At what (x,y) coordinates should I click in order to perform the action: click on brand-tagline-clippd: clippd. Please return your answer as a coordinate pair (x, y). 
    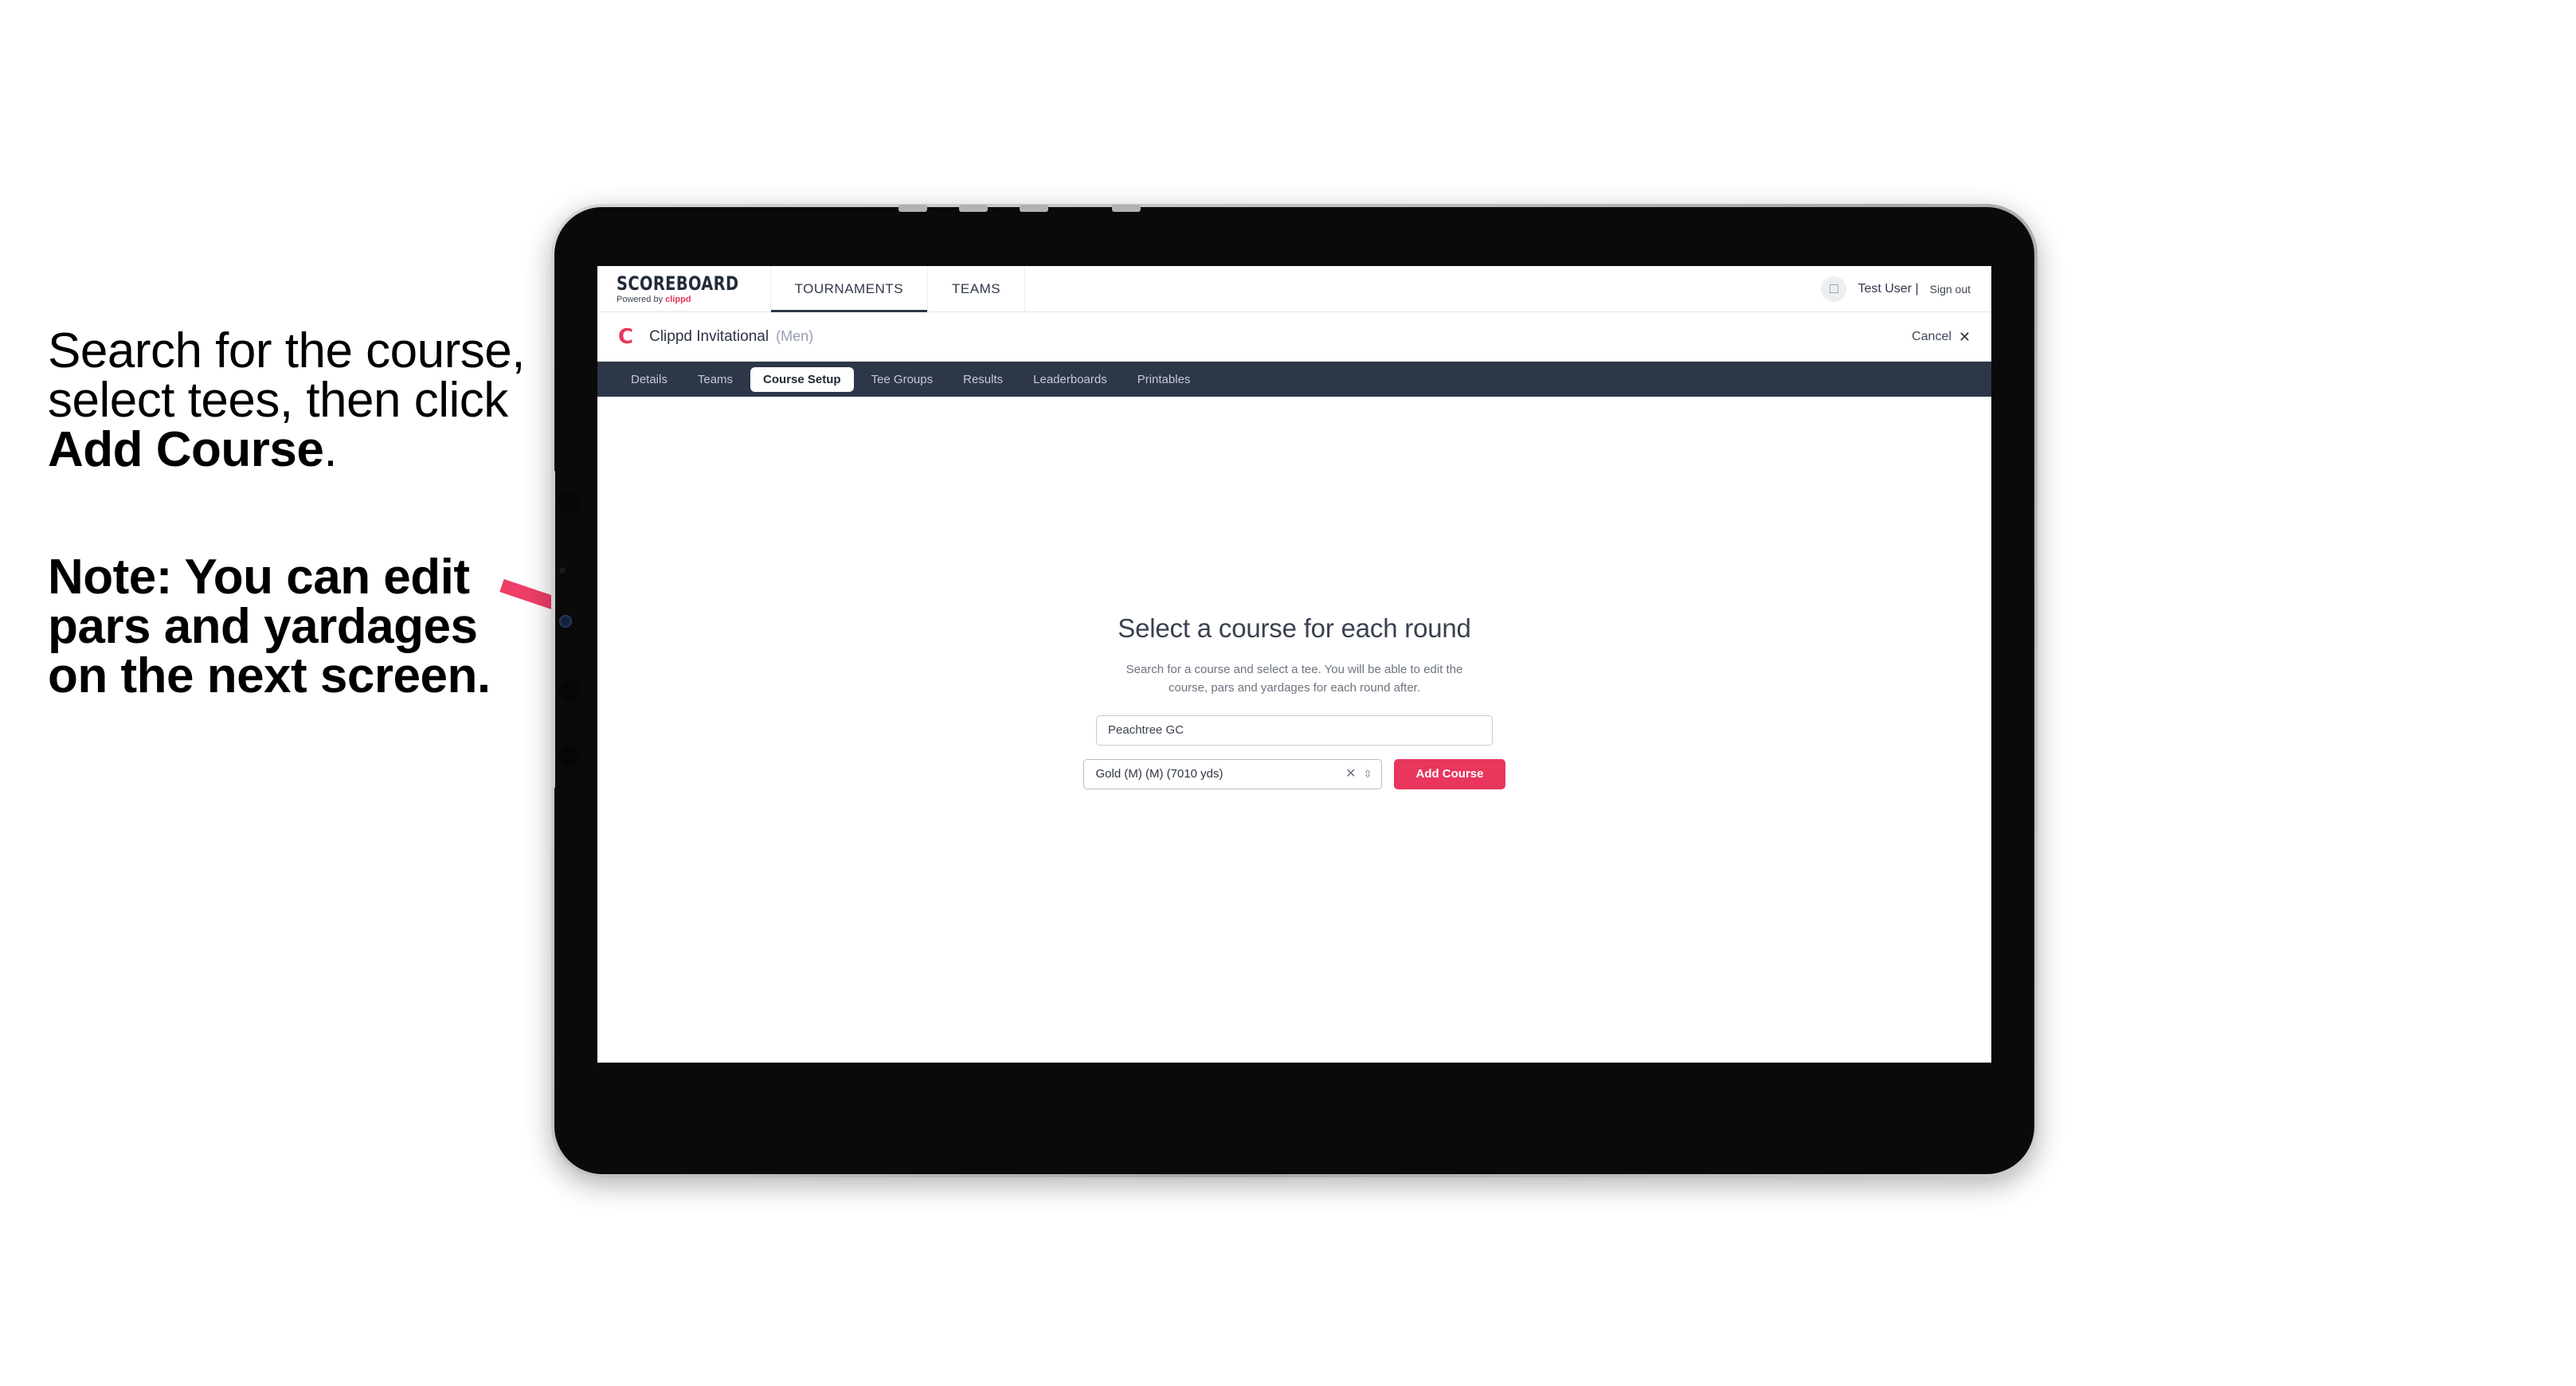
    Looking at the image, I should click on (678, 299).